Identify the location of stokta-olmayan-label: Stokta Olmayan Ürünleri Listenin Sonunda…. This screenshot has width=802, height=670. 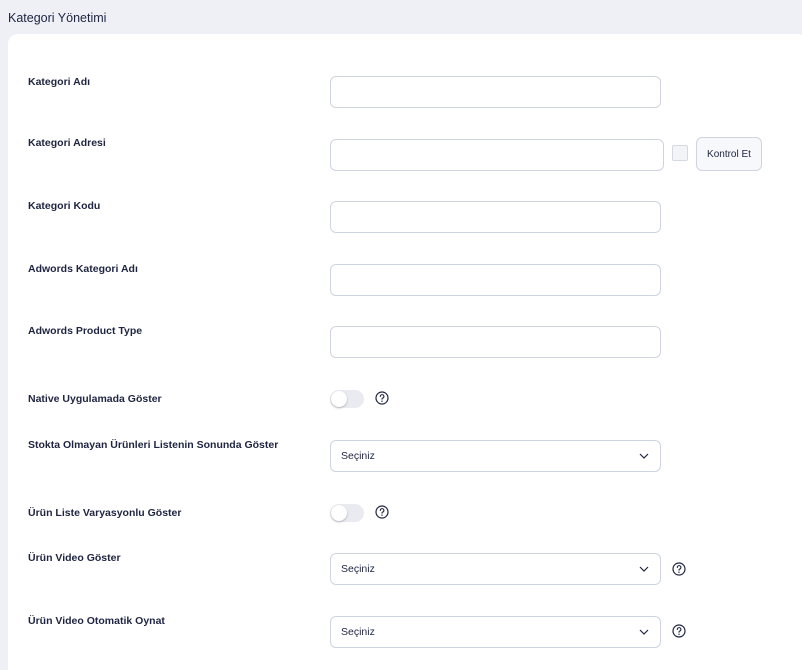
(153, 445).